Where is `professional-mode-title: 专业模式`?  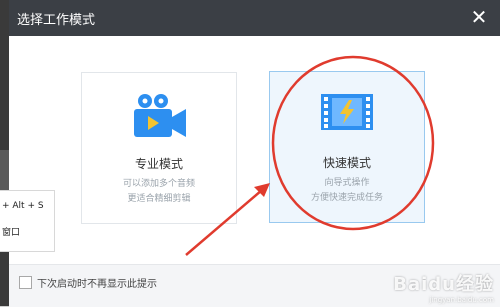 professional-mode-title: 专业模式 is located at coordinates (158, 164).